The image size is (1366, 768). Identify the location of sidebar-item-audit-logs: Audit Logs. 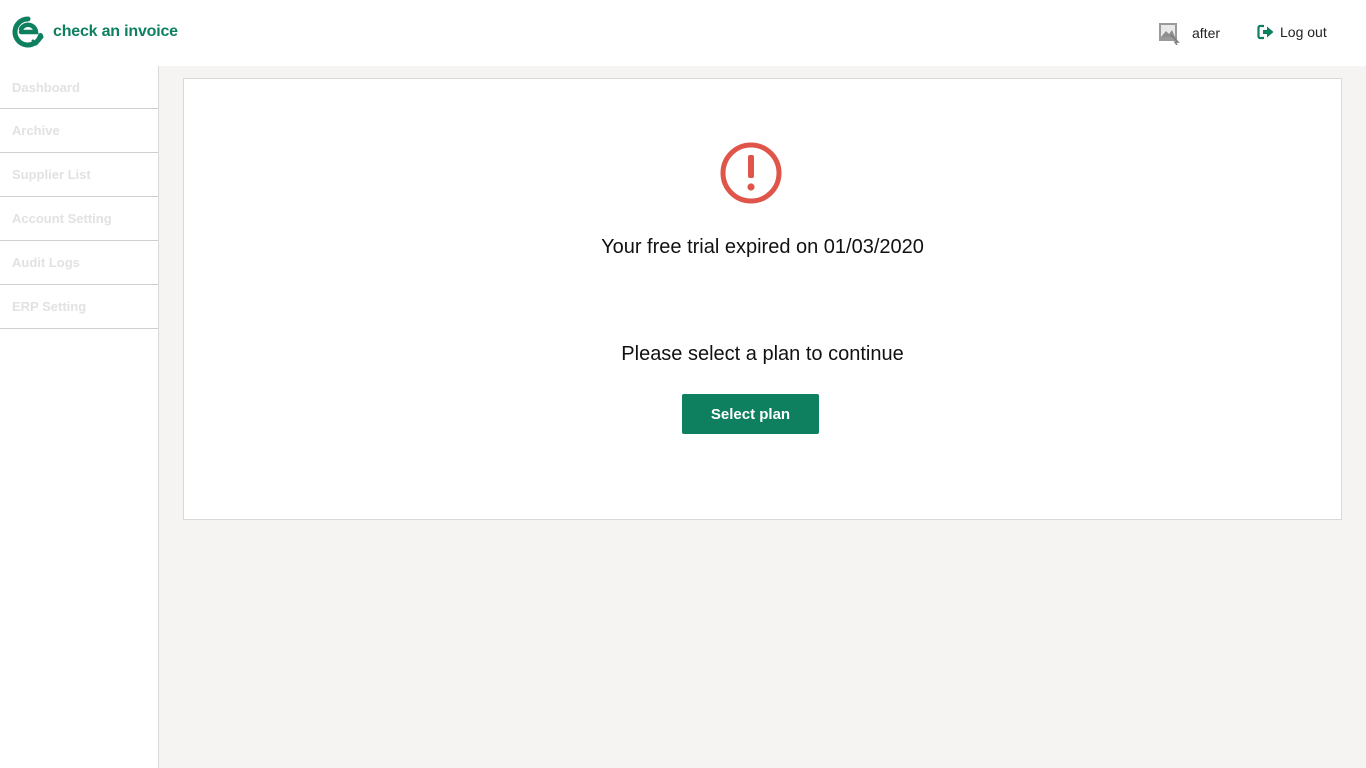
(79, 263).